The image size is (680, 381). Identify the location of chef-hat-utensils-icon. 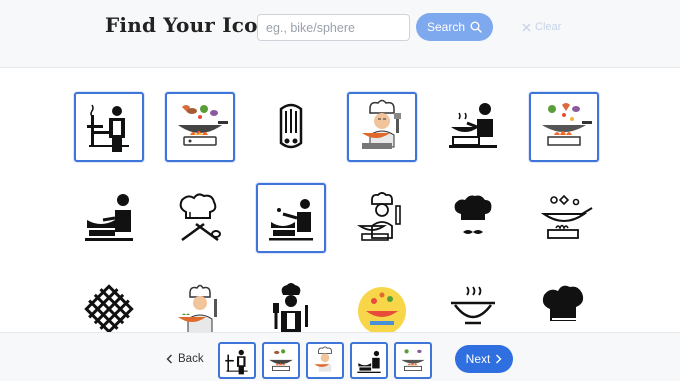
(200, 217).